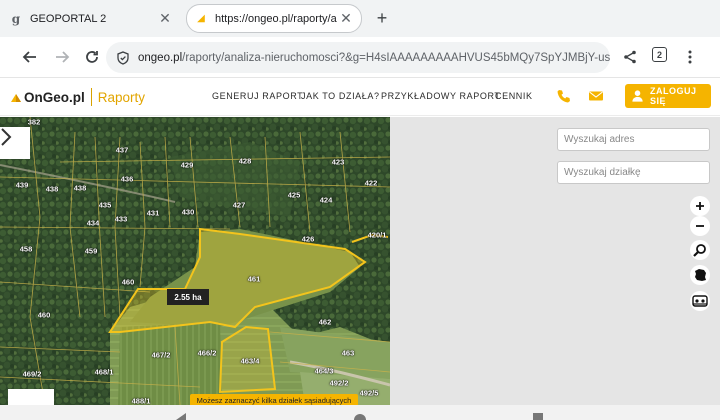 The height and width of the screenshot is (420, 720). Describe the element at coordinates (15, 143) in the screenshot. I see `expand-panel-button` at that location.